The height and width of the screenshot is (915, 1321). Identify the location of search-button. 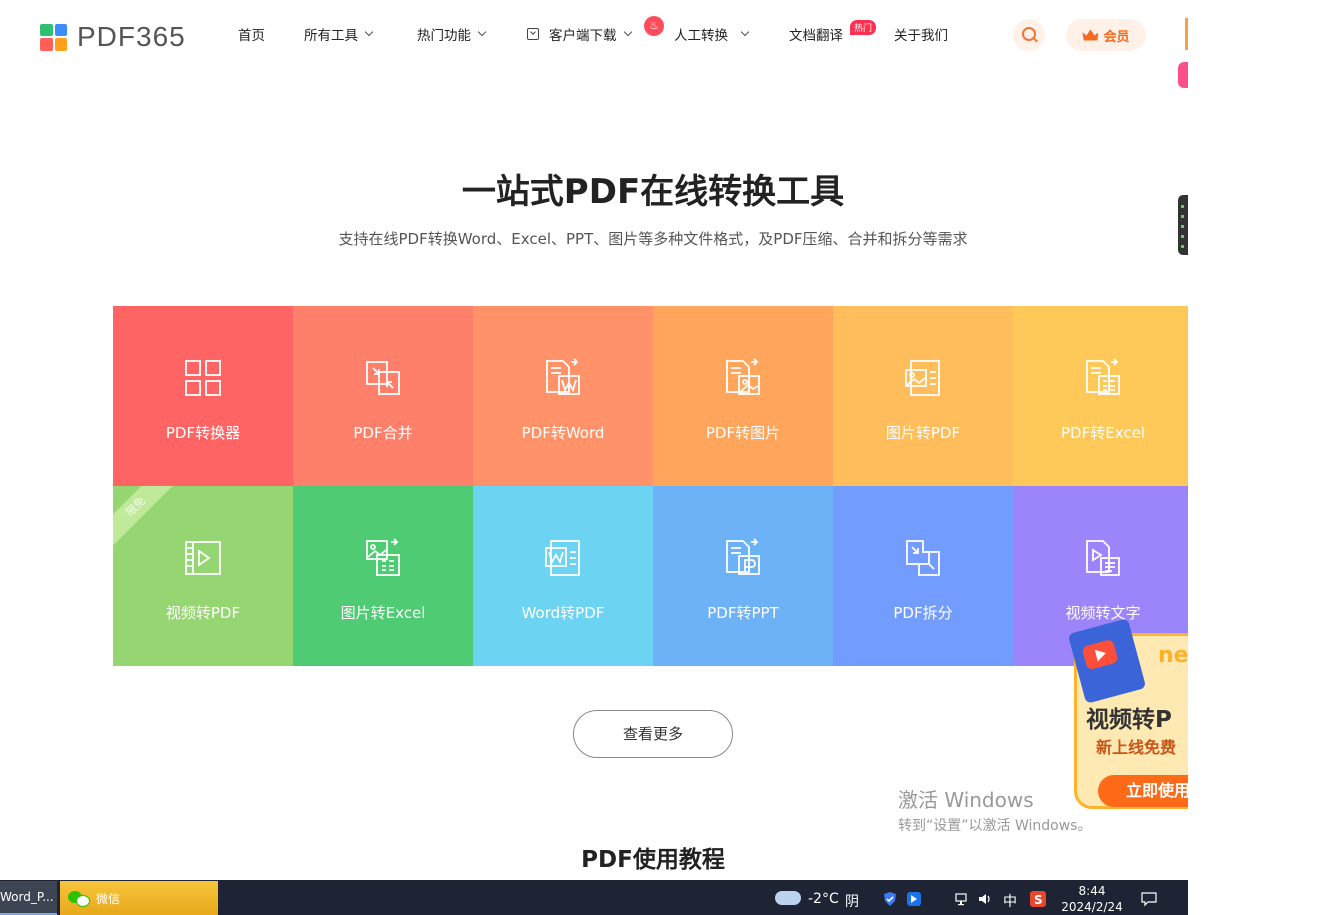
(1029, 35).